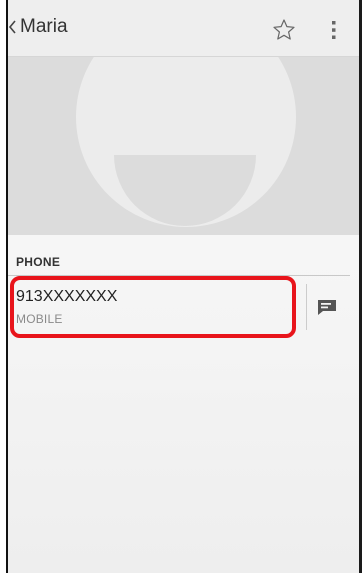 The width and height of the screenshot is (364, 573). What do you see at coordinates (7, 286) in the screenshot?
I see `device-frame-left` at bounding box center [7, 286].